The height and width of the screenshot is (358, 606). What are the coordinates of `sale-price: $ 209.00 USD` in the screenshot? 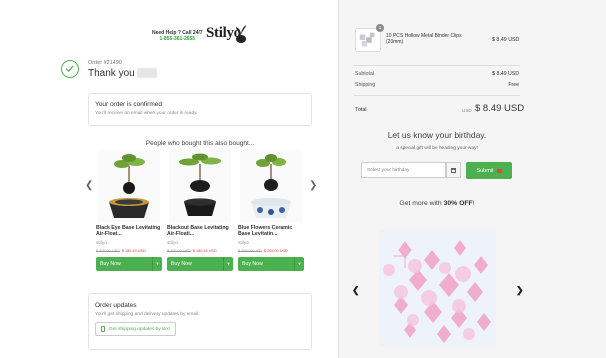 It's located at (275, 250).